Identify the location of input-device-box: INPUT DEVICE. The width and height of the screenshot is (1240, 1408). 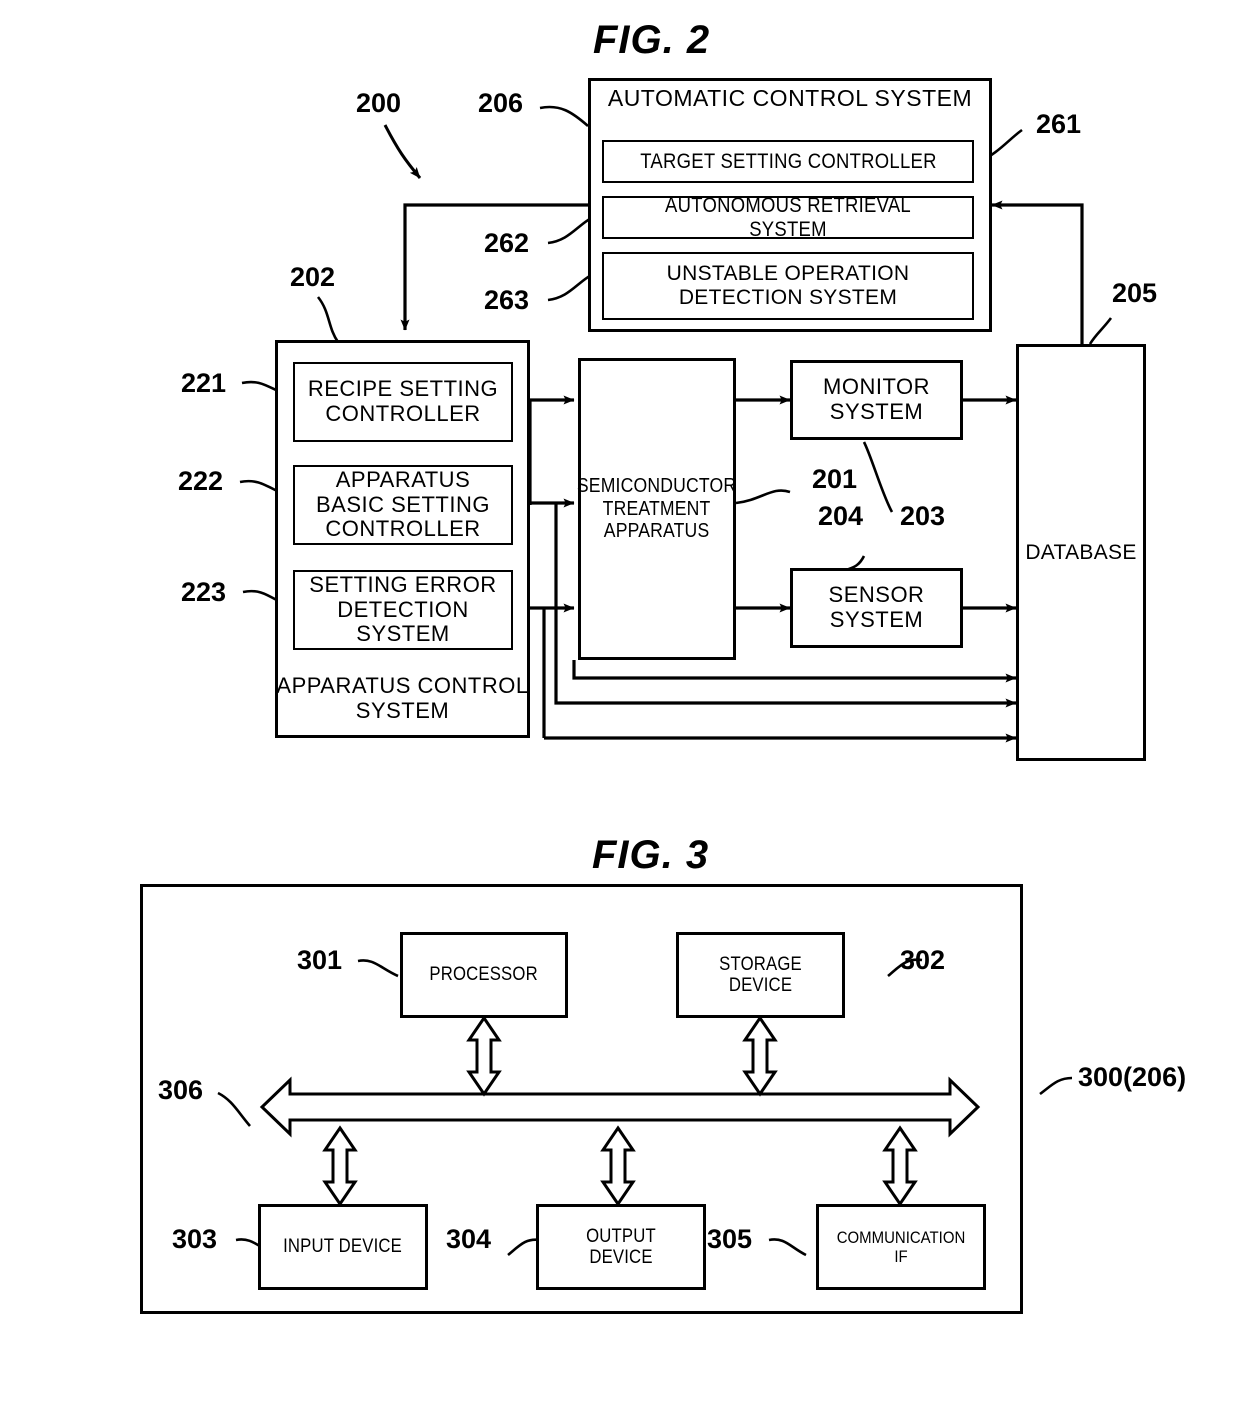
(343, 1247).